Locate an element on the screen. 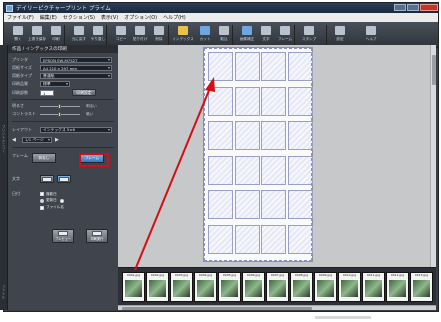 The height and width of the screenshot is (322, 441). file-tab: ファイル is located at coordinates (4, 292).